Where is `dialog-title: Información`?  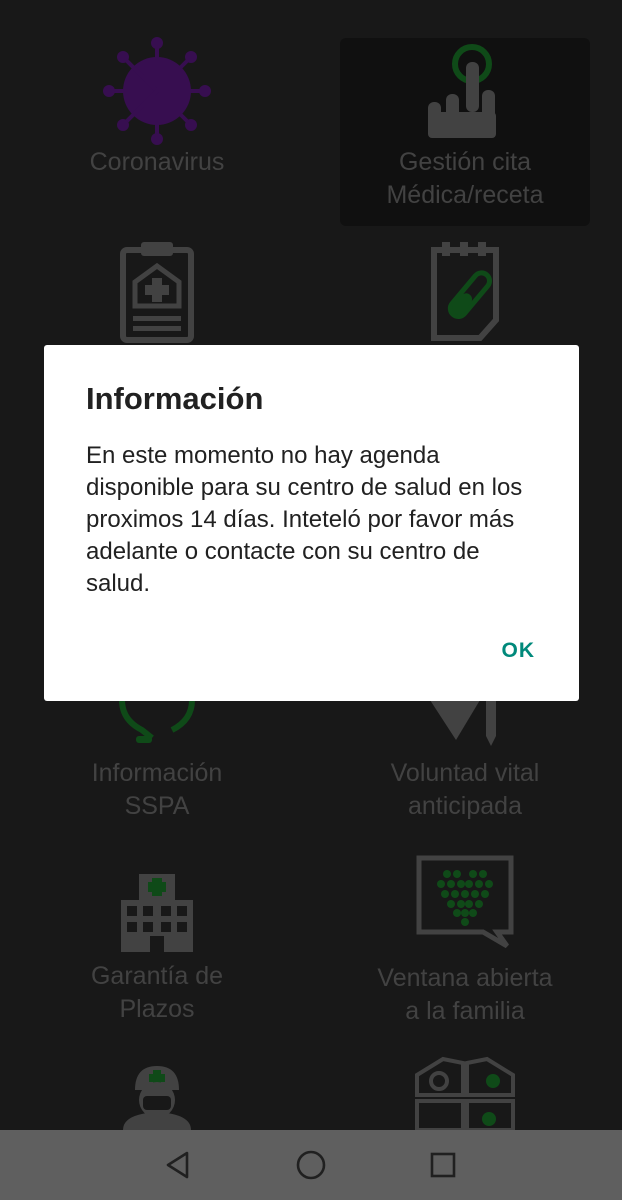 dialog-title: Información is located at coordinates (175, 398).